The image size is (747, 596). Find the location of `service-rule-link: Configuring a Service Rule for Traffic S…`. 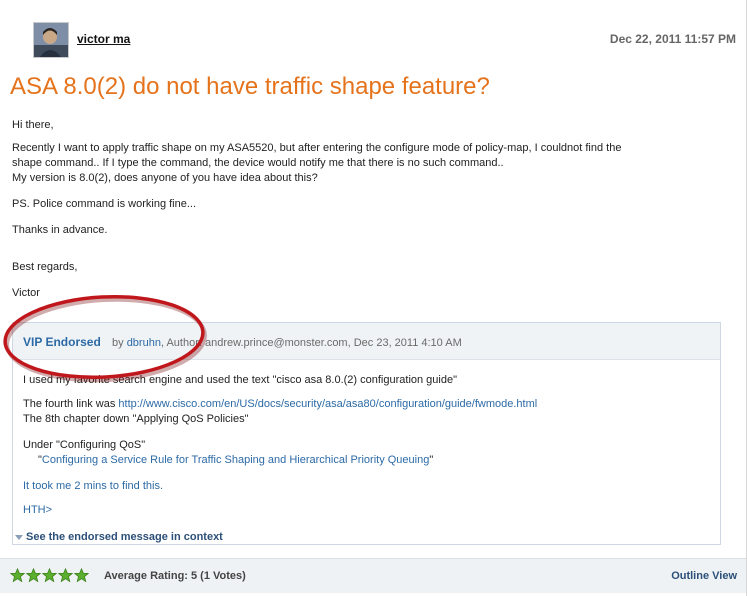

service-rule-link: Configuring a Service Rule for Traffic S… is located at coordinates (235, 460).